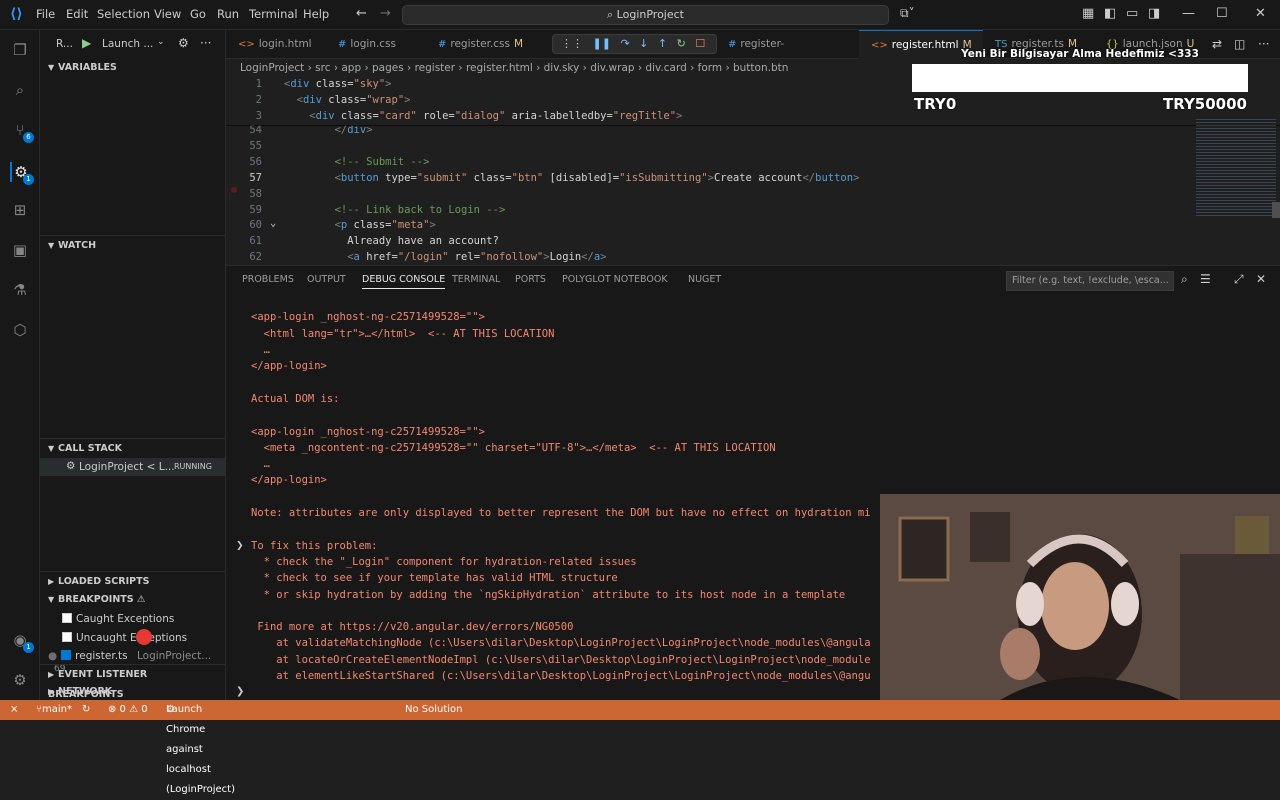 This screenshot has width=1280, height=800. What do you see at coordinates (434, 710) in the screenshot?
I see `solution-indicator: No Solution` at bounding box center [434, 710].